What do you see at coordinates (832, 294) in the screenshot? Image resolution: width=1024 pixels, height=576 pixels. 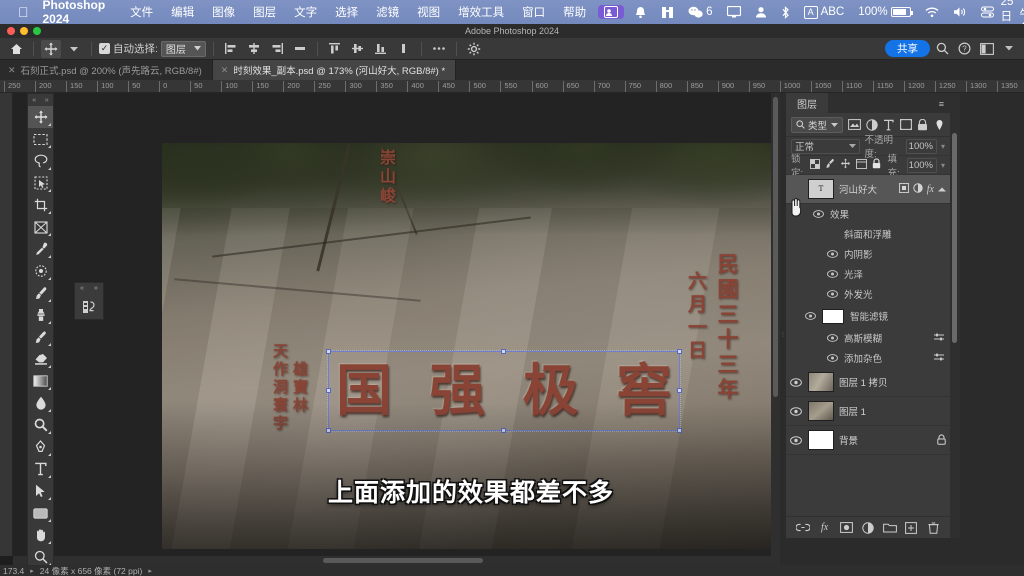 I see `effect-visibility-icon` at bounding box center [832, 294].